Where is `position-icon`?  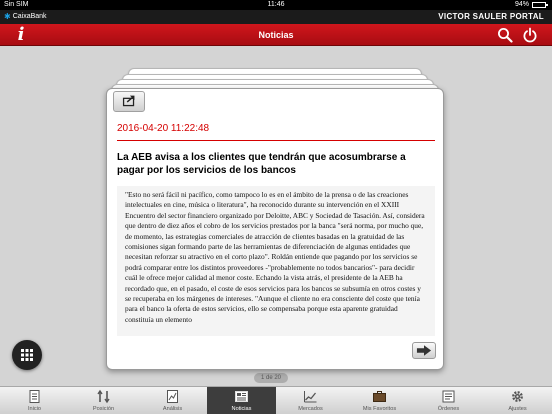 position-icon is located at coordinates (103, 396).